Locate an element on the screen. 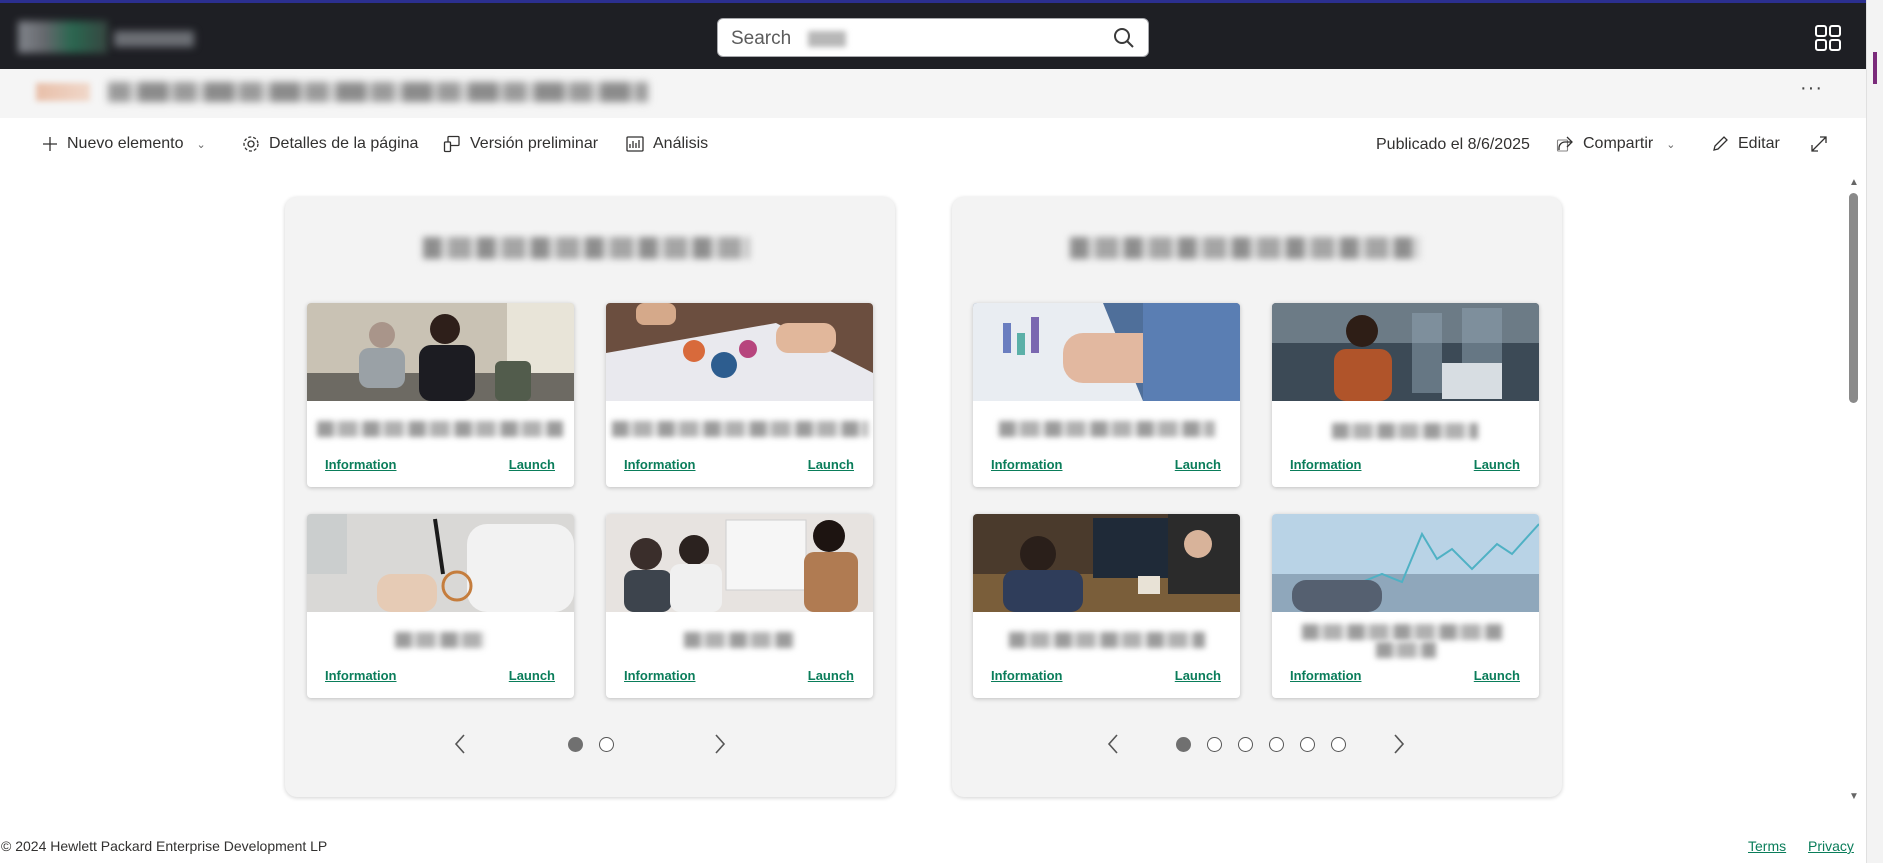 The height and width of the screenshot is (863, 1883). share-icon is located at coordinates (1564, 144).